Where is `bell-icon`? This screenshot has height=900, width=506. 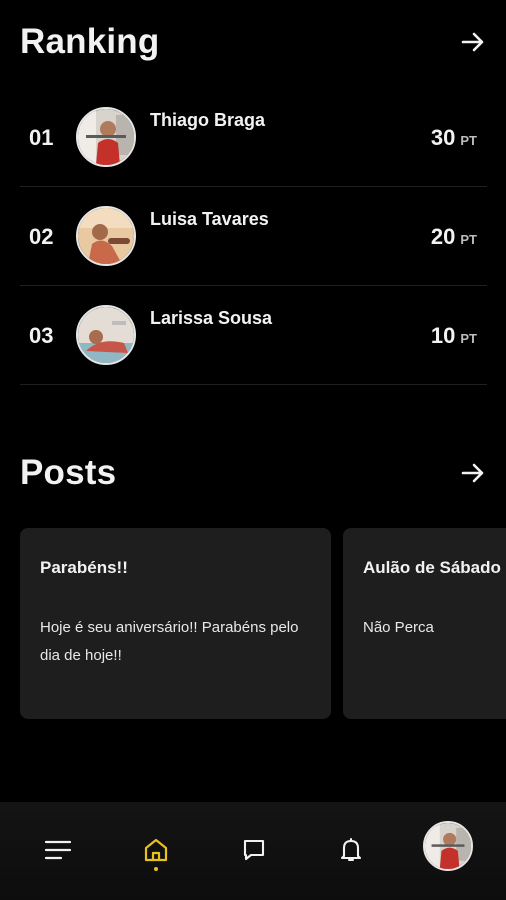 bell-icon is located at coordinates (351, 849).